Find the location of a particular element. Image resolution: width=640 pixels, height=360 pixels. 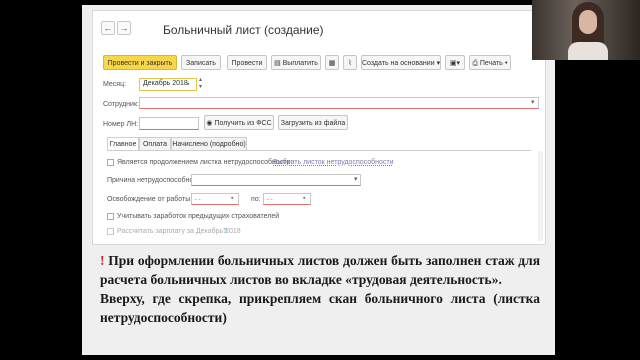

tab-accrued-detailed: Начислено (подробно) is located at coordinates (209, 144).